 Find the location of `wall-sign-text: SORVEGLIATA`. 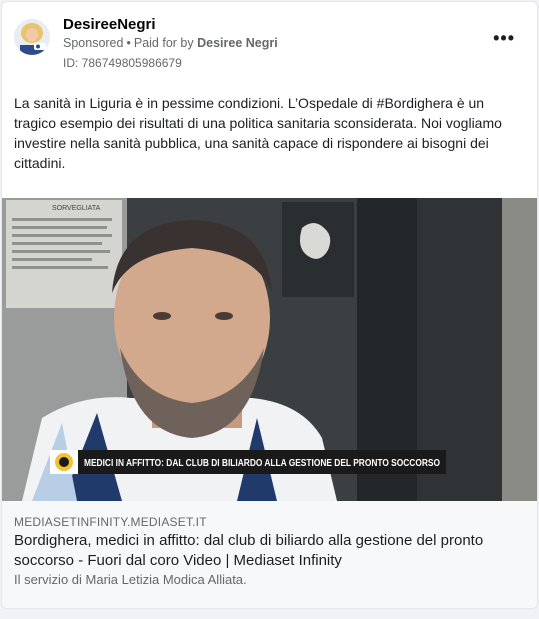

wall-sign-text: SORVEGLIATA is located at coordinates (76, 208).